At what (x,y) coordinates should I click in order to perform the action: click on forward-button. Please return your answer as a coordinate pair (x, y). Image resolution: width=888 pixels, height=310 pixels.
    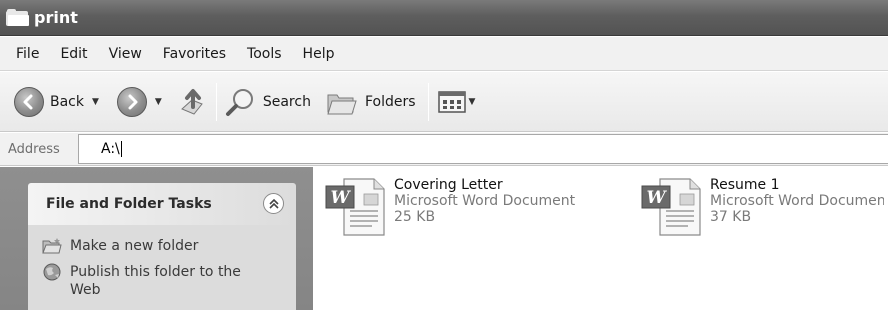
    Looking at the image, I should click on (131, 101).